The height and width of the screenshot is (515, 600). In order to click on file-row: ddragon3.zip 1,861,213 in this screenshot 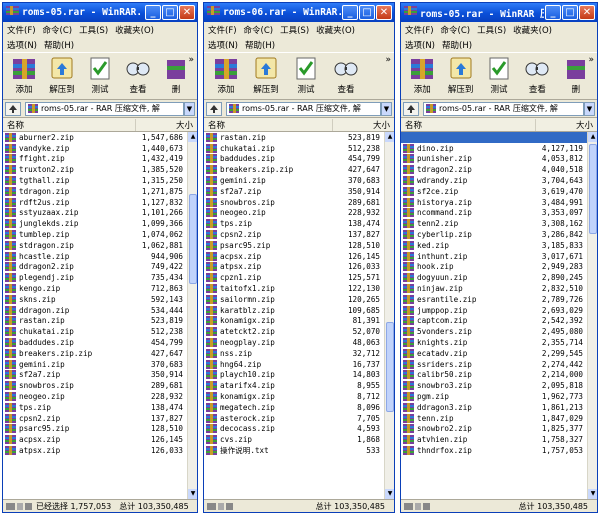, I will do `click(494, 407)`.